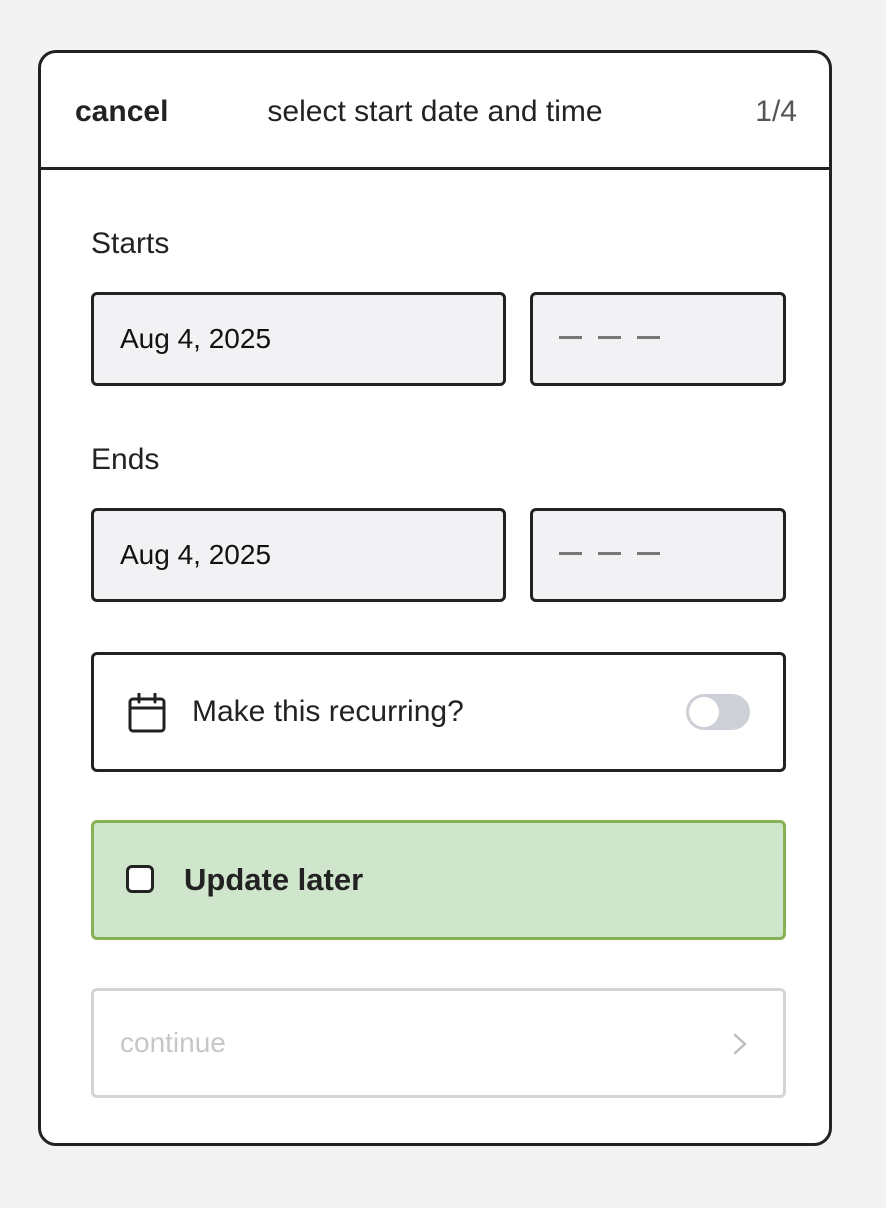 This screenshot has width=886, height=1208. What do you see at coordinates (740, 1044) in the screenshot?
I see `chevron-right-icon` at bounding box center [740, 1044].